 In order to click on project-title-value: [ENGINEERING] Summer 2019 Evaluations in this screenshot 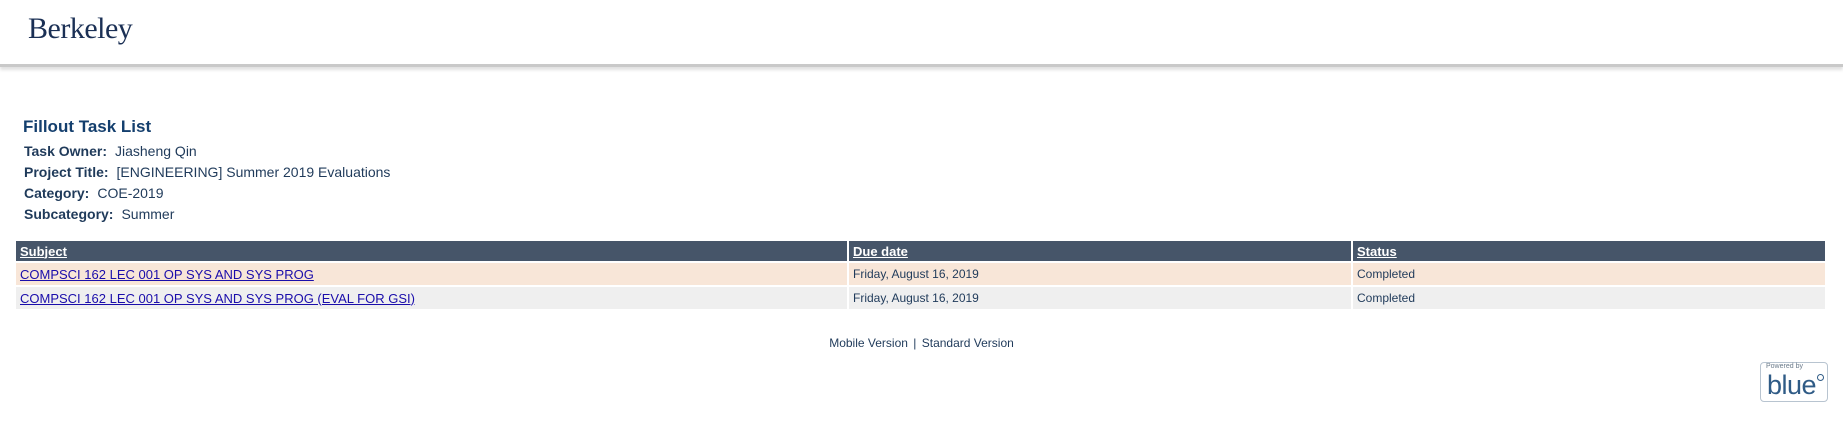, I will do `click(253, 172)`.